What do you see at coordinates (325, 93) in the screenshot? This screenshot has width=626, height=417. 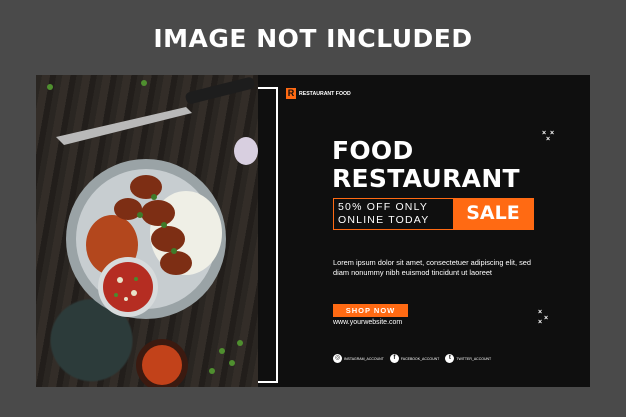 I see `brand-name: RESTAURANT FOOD` at bounding box center [325, 93].